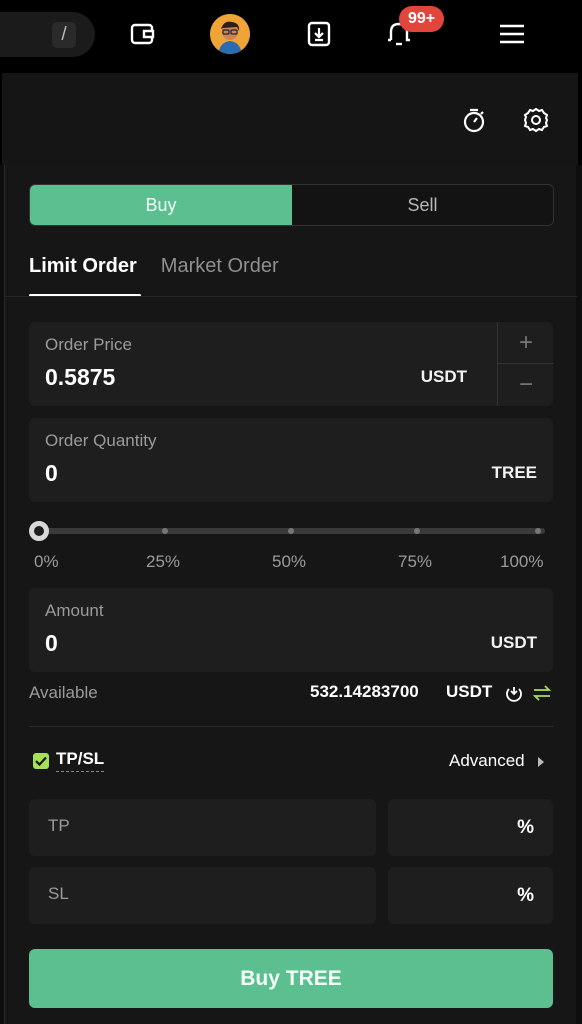  Describe the element at coordinates (512, 34) in the screenshot. I see `menu-icon` at that location.